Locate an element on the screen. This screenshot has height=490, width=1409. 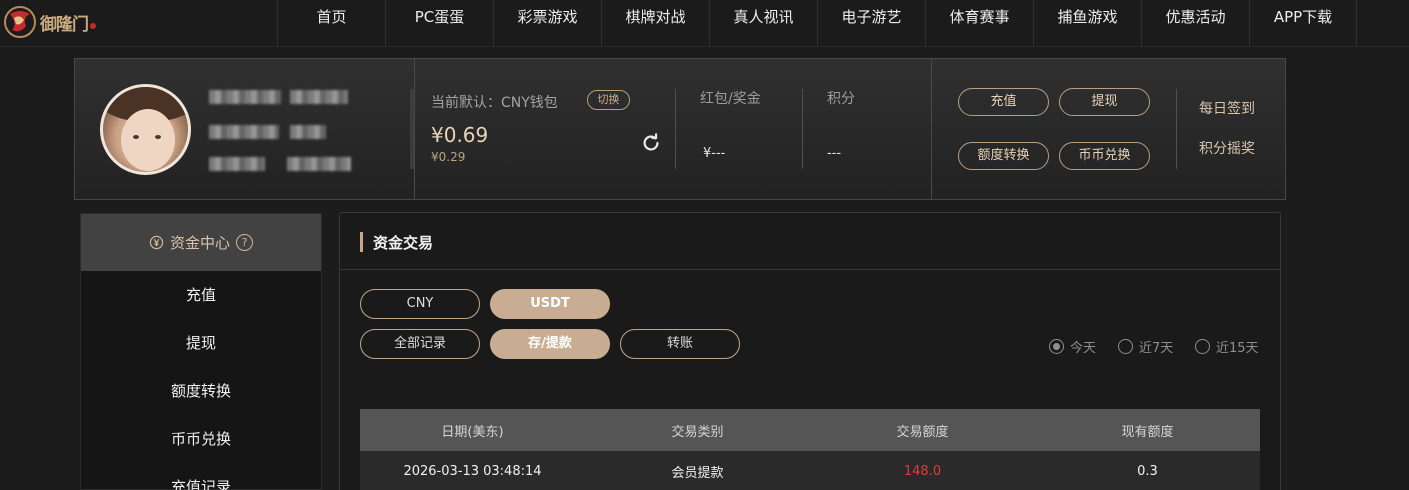
filter-today: 今天 is located at coordinates (1072, 346).